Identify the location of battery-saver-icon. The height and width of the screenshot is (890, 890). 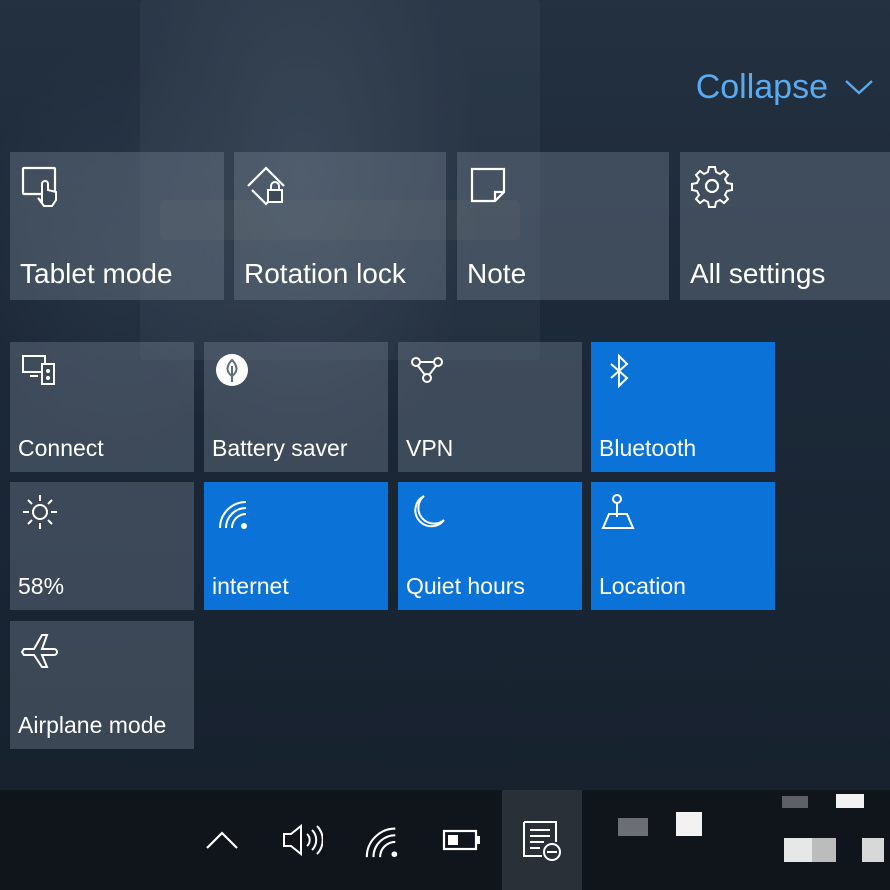
(234, 372).